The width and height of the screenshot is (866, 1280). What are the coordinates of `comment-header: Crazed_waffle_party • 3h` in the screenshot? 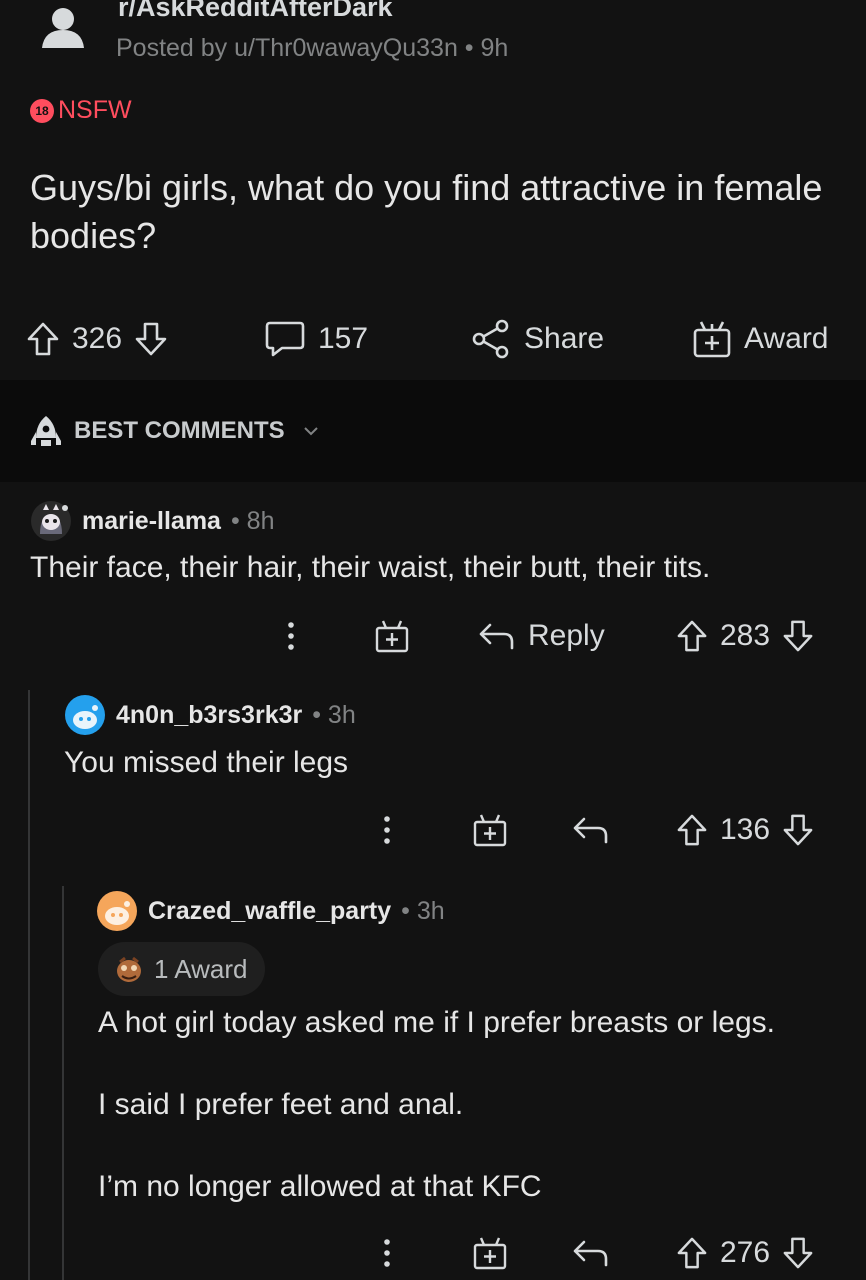 It's located at (270, 911).